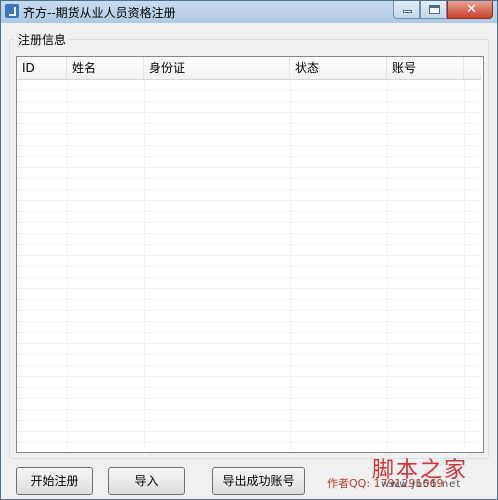  I want to click on maximize-icon, so click(434, 9).